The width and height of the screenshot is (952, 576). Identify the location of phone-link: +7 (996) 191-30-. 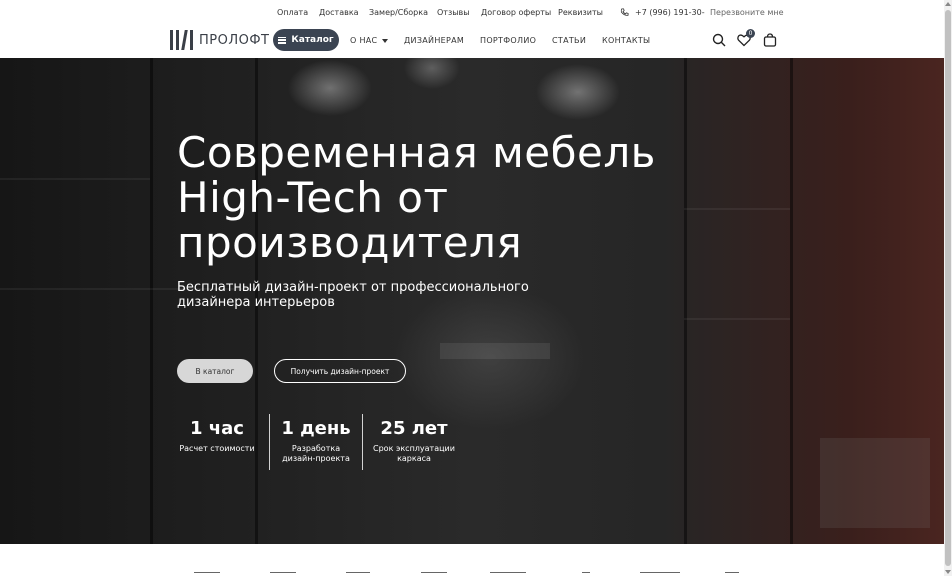
(662, 12).